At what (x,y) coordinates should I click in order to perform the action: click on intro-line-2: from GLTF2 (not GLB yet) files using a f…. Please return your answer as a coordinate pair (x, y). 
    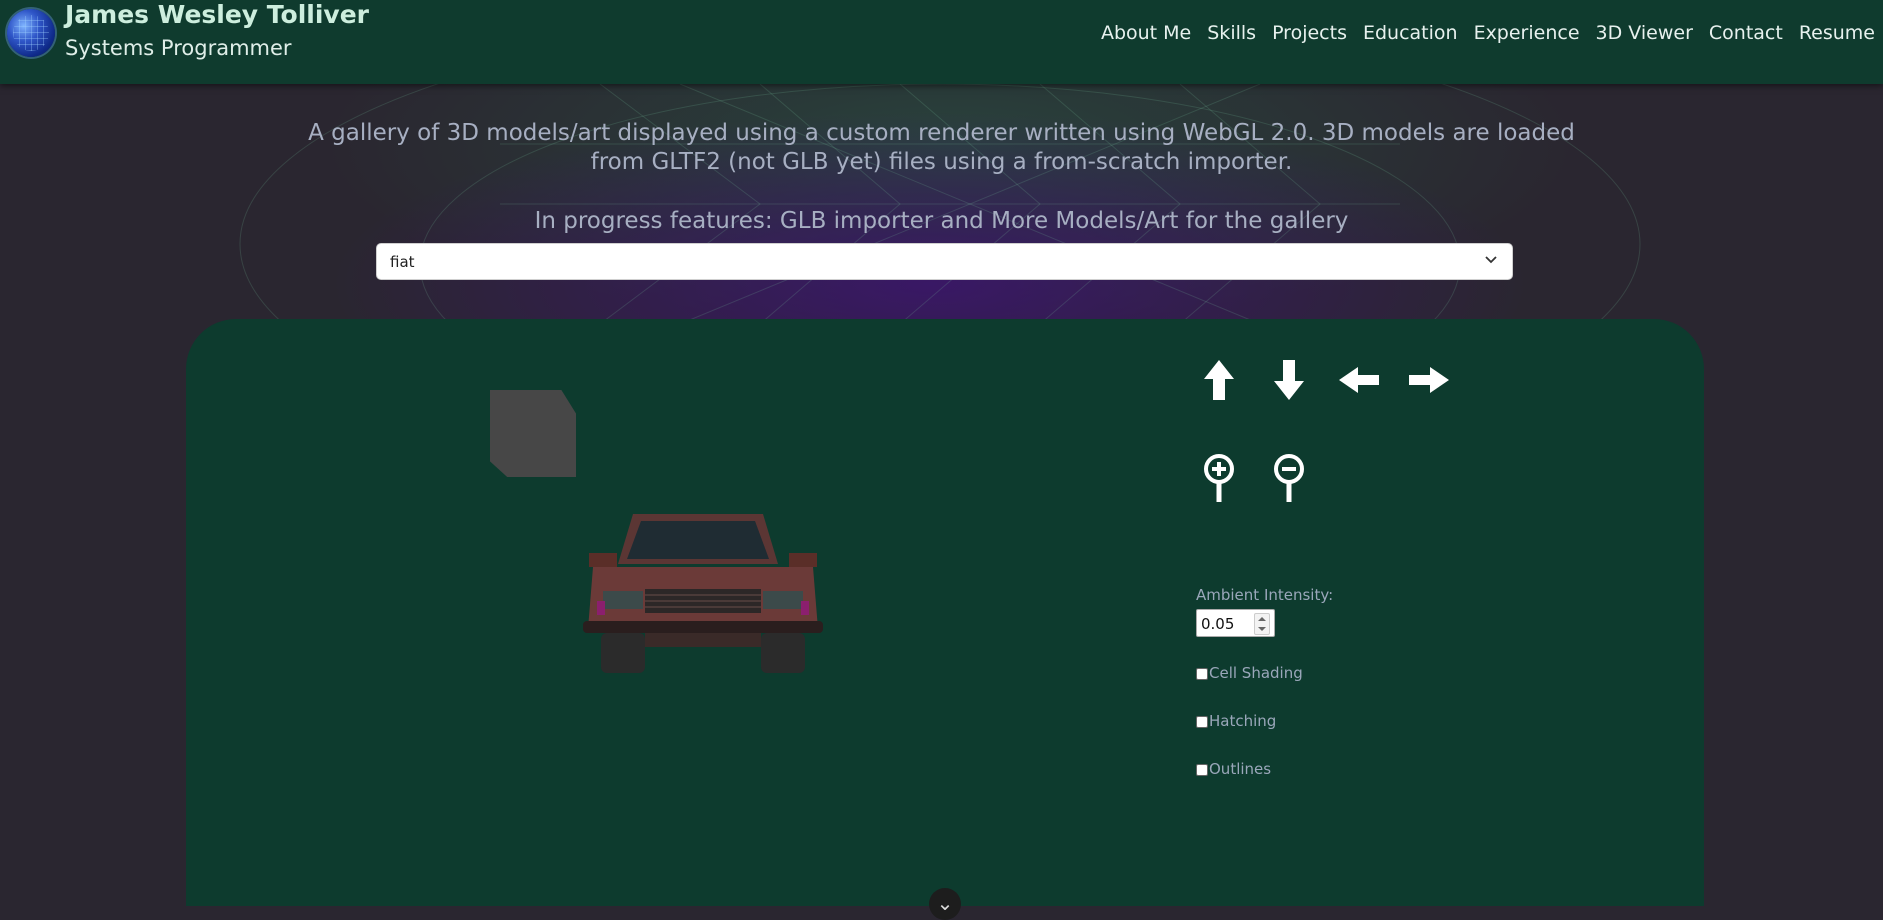
    Looking at the image, I should click on (941, 162).